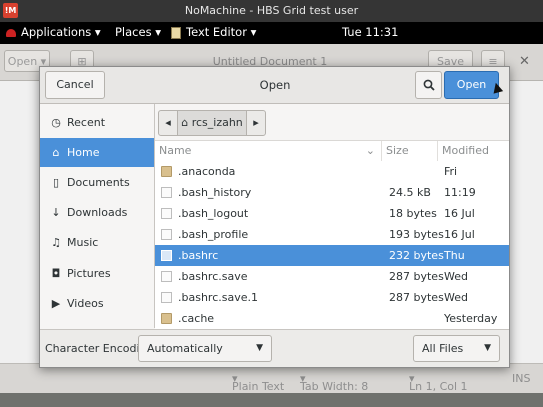  Describe the element at coordinates (410, 192) in the screenshot. I see `file-size: 24.5 kB` at that location.